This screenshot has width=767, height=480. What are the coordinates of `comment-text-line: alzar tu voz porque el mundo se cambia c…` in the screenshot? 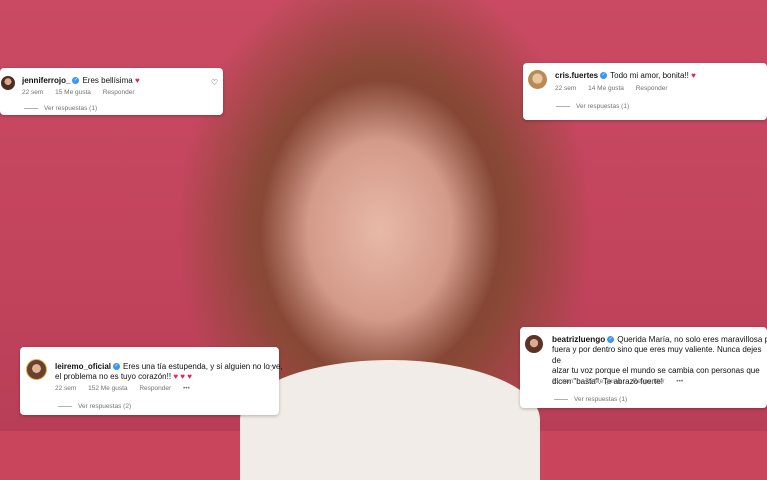 It's located at (656, 370).